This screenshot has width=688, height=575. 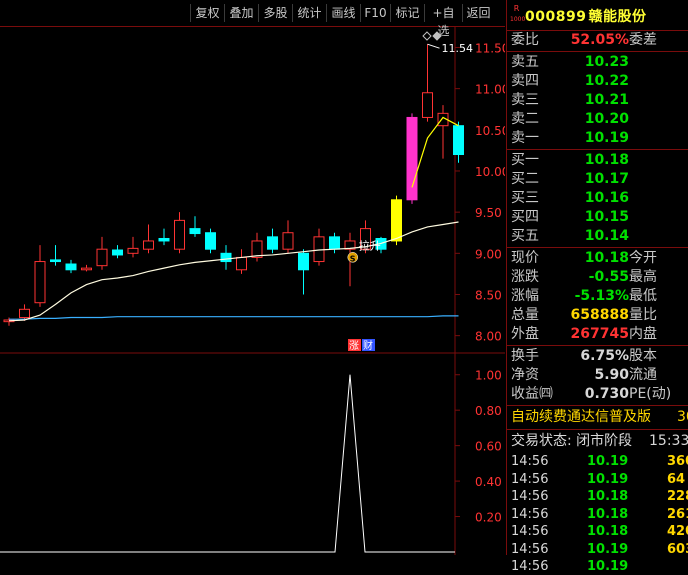 I want to click on sell-level-4: 卖一 10.19, so click(x=597, y=138).